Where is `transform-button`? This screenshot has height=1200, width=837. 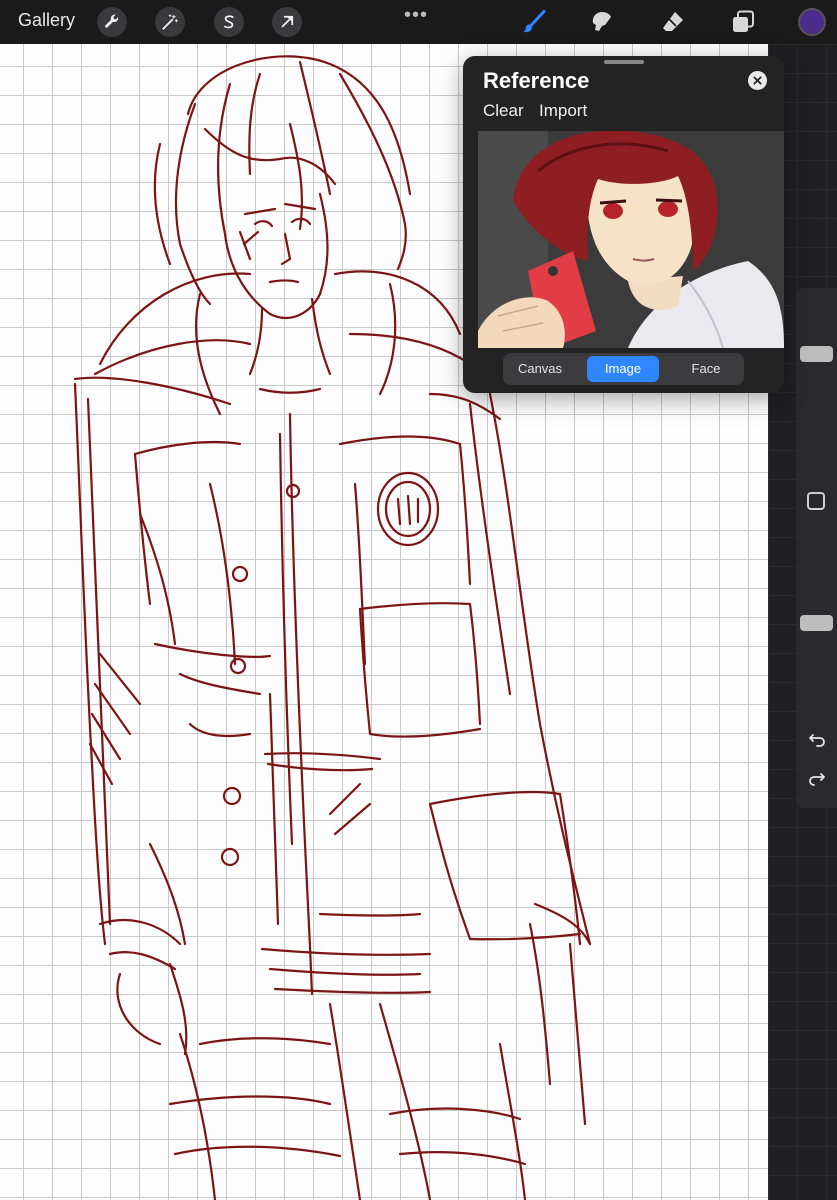
transform-button is located at coordinates (287, 22).